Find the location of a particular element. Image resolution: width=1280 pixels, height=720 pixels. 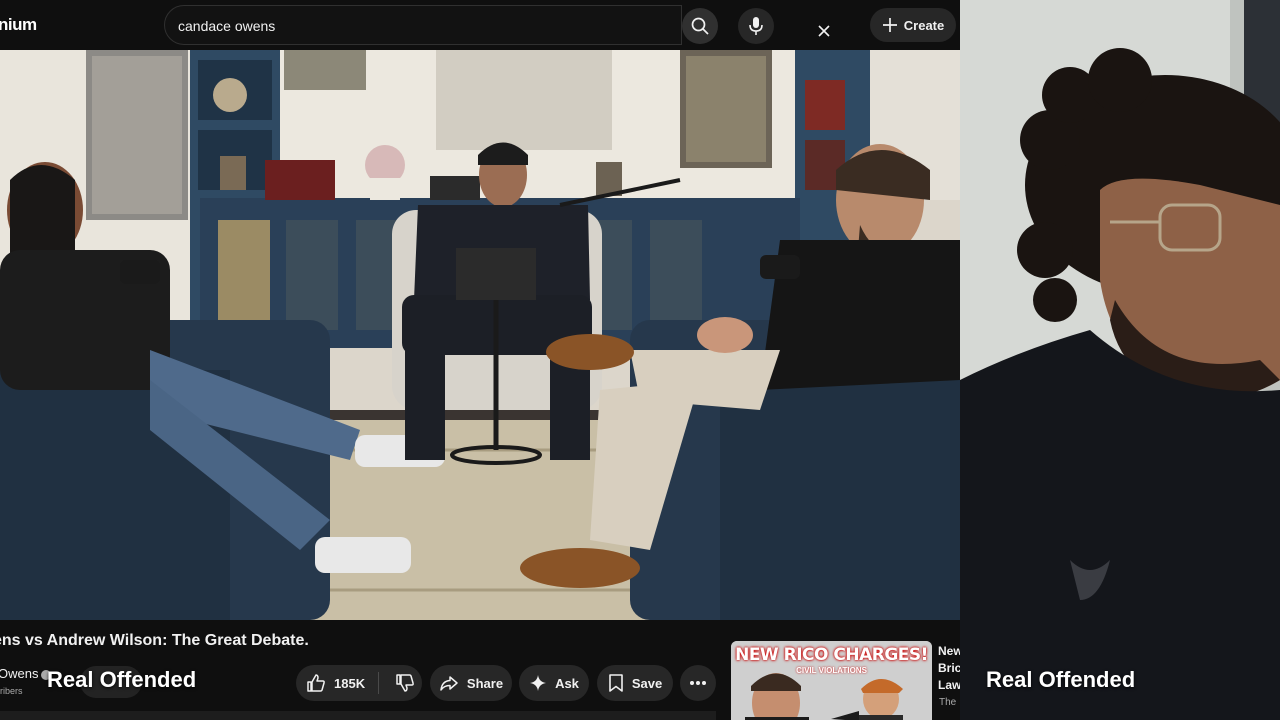

logo-text: nium is located at coordinates (18, 25).